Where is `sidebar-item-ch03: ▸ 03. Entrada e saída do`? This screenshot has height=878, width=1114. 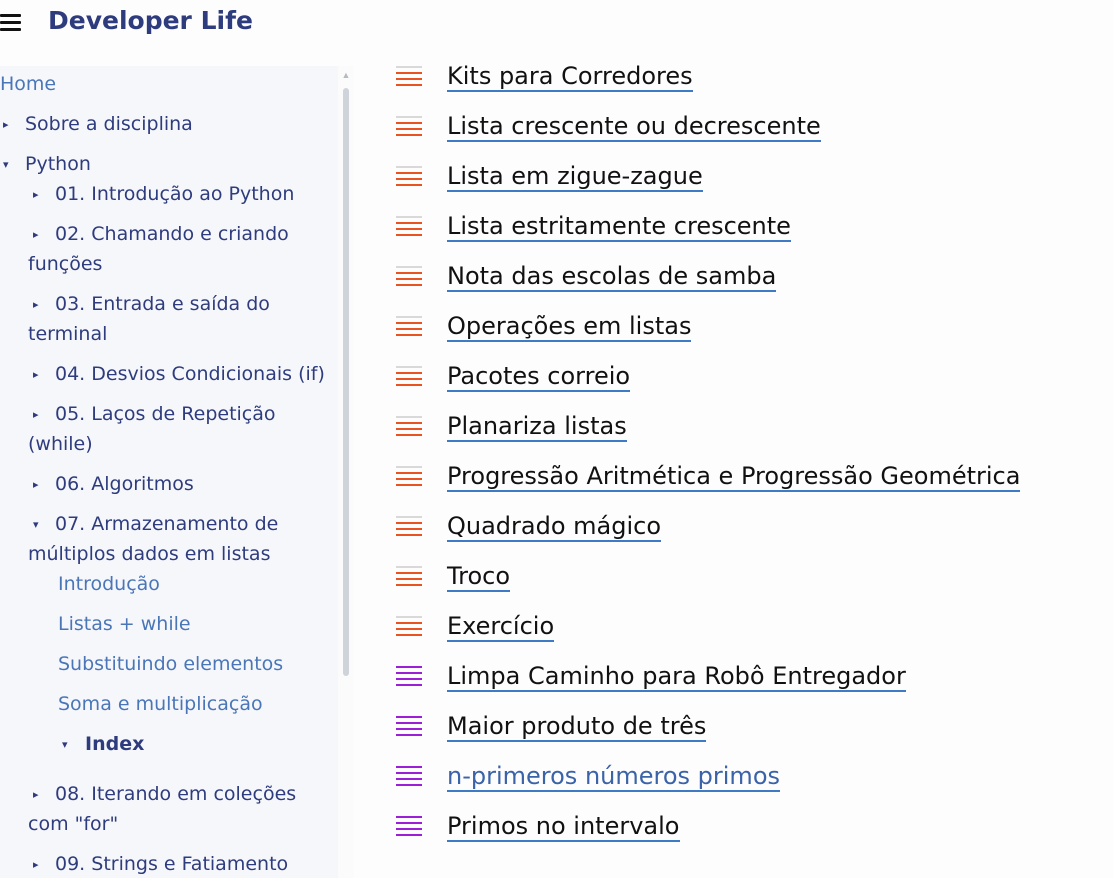 sidebar-item-ch03: ▸ 03. Entrada e saída do is located at coordinates (135, 304).